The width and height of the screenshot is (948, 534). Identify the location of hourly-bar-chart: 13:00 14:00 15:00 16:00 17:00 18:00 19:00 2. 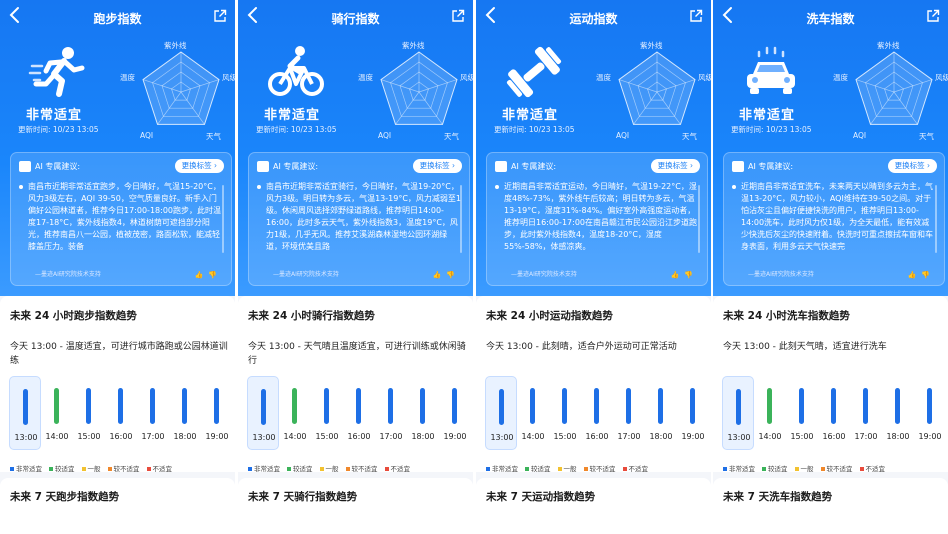
(117, 413).